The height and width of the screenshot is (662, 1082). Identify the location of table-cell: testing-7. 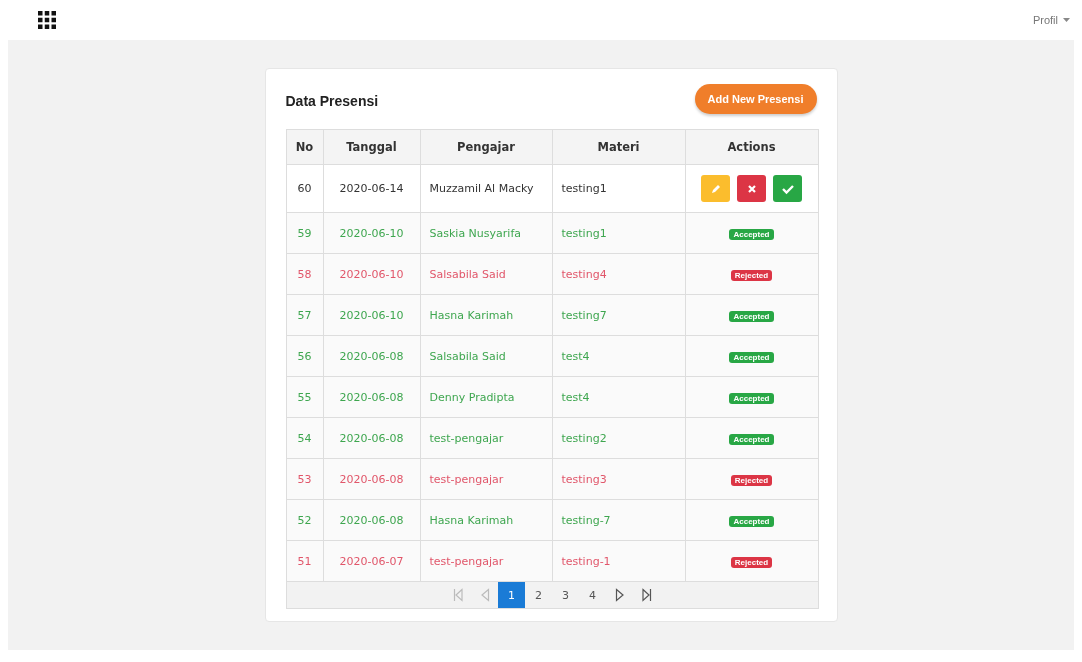
(618, 520).